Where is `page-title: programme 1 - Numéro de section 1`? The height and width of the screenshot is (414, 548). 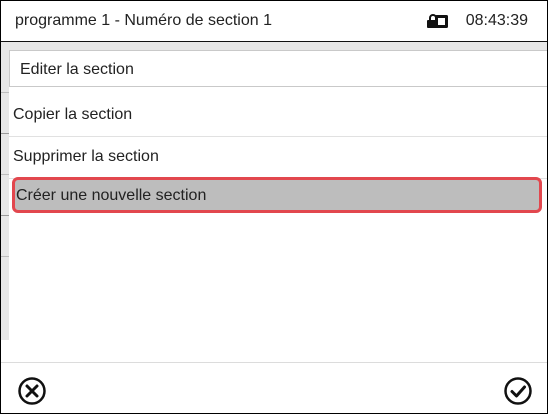 page-title: programme 1 - Numéro de section 1 is located at coordinates (143, 20).